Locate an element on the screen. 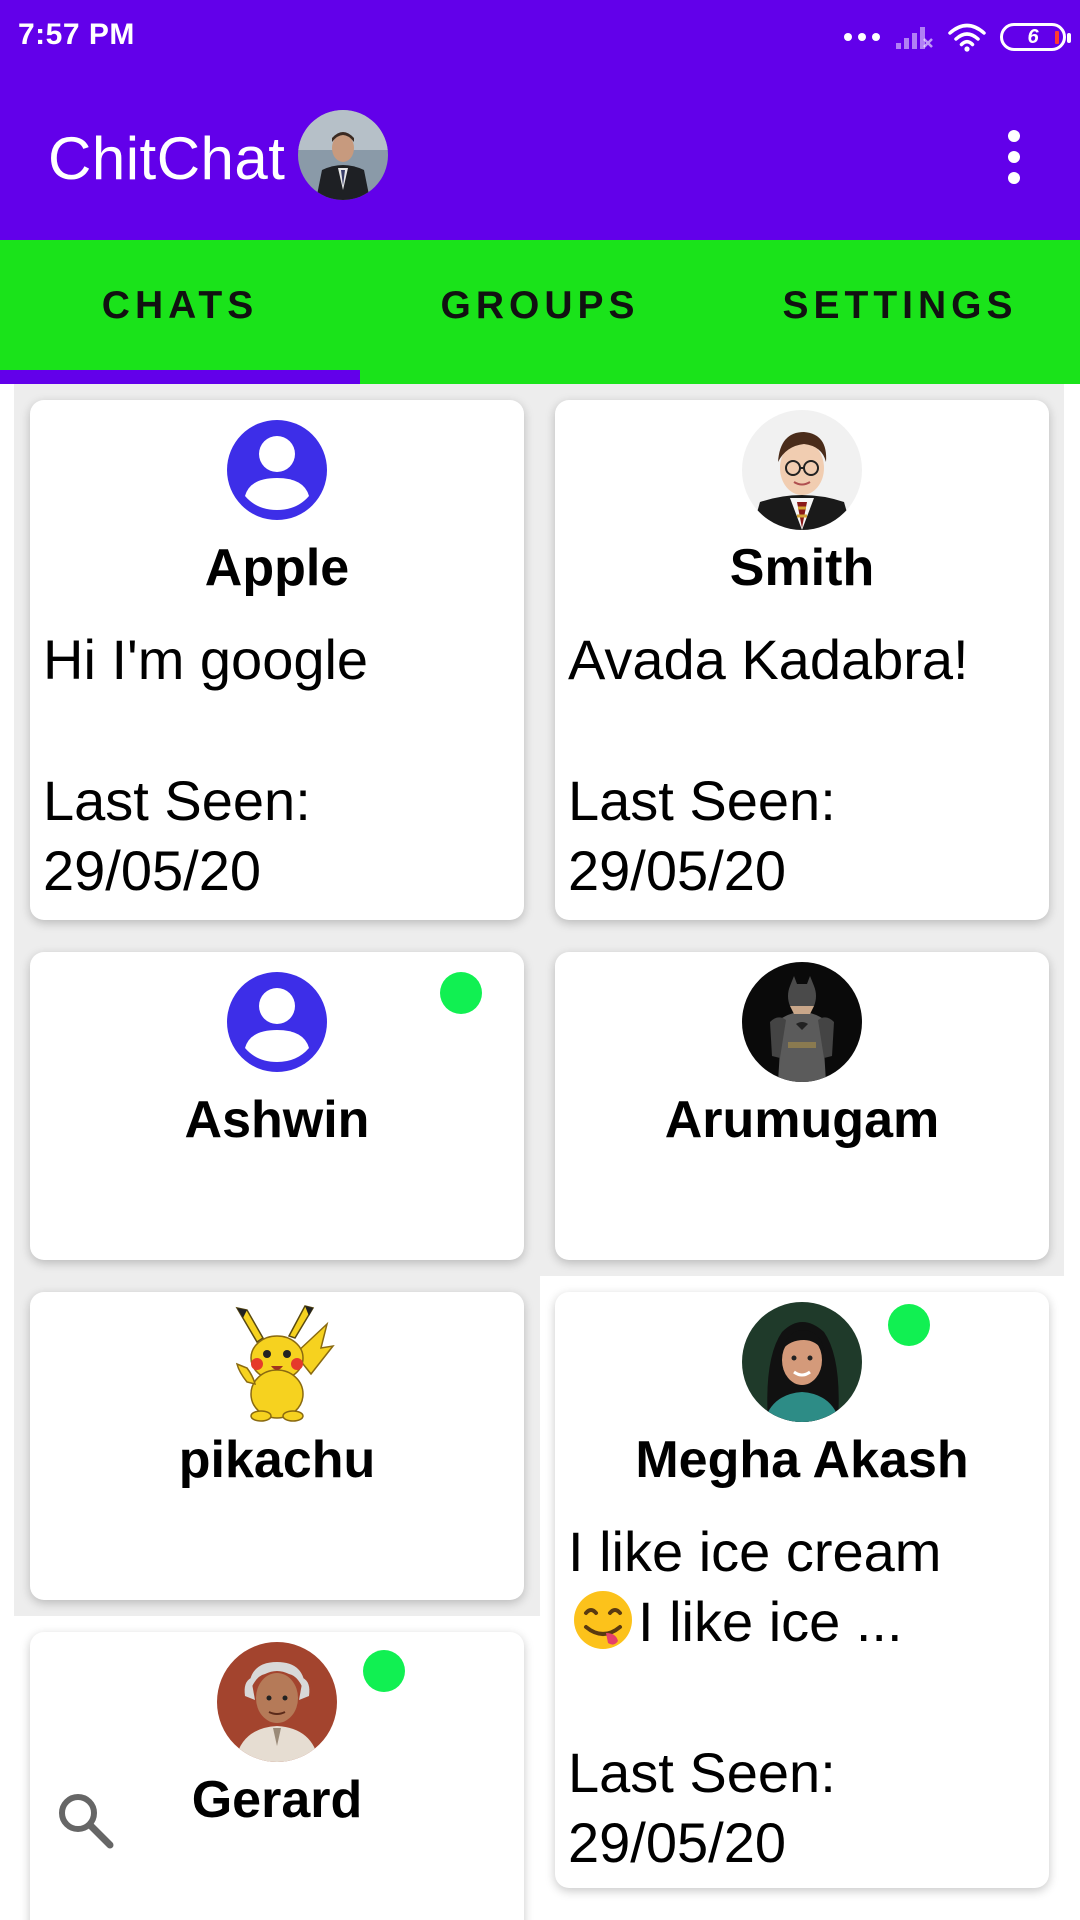 This screenshot has width=1080, height=1920. man-avatar-icon is located at coordinates (277, 1702).